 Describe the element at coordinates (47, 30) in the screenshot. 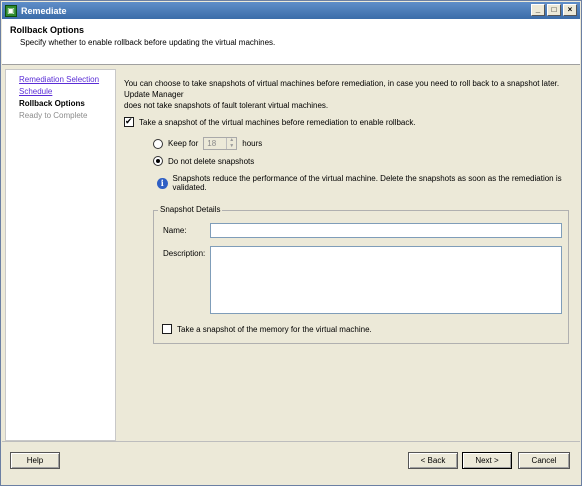

I see `page-title: Rollback Options` at that location.